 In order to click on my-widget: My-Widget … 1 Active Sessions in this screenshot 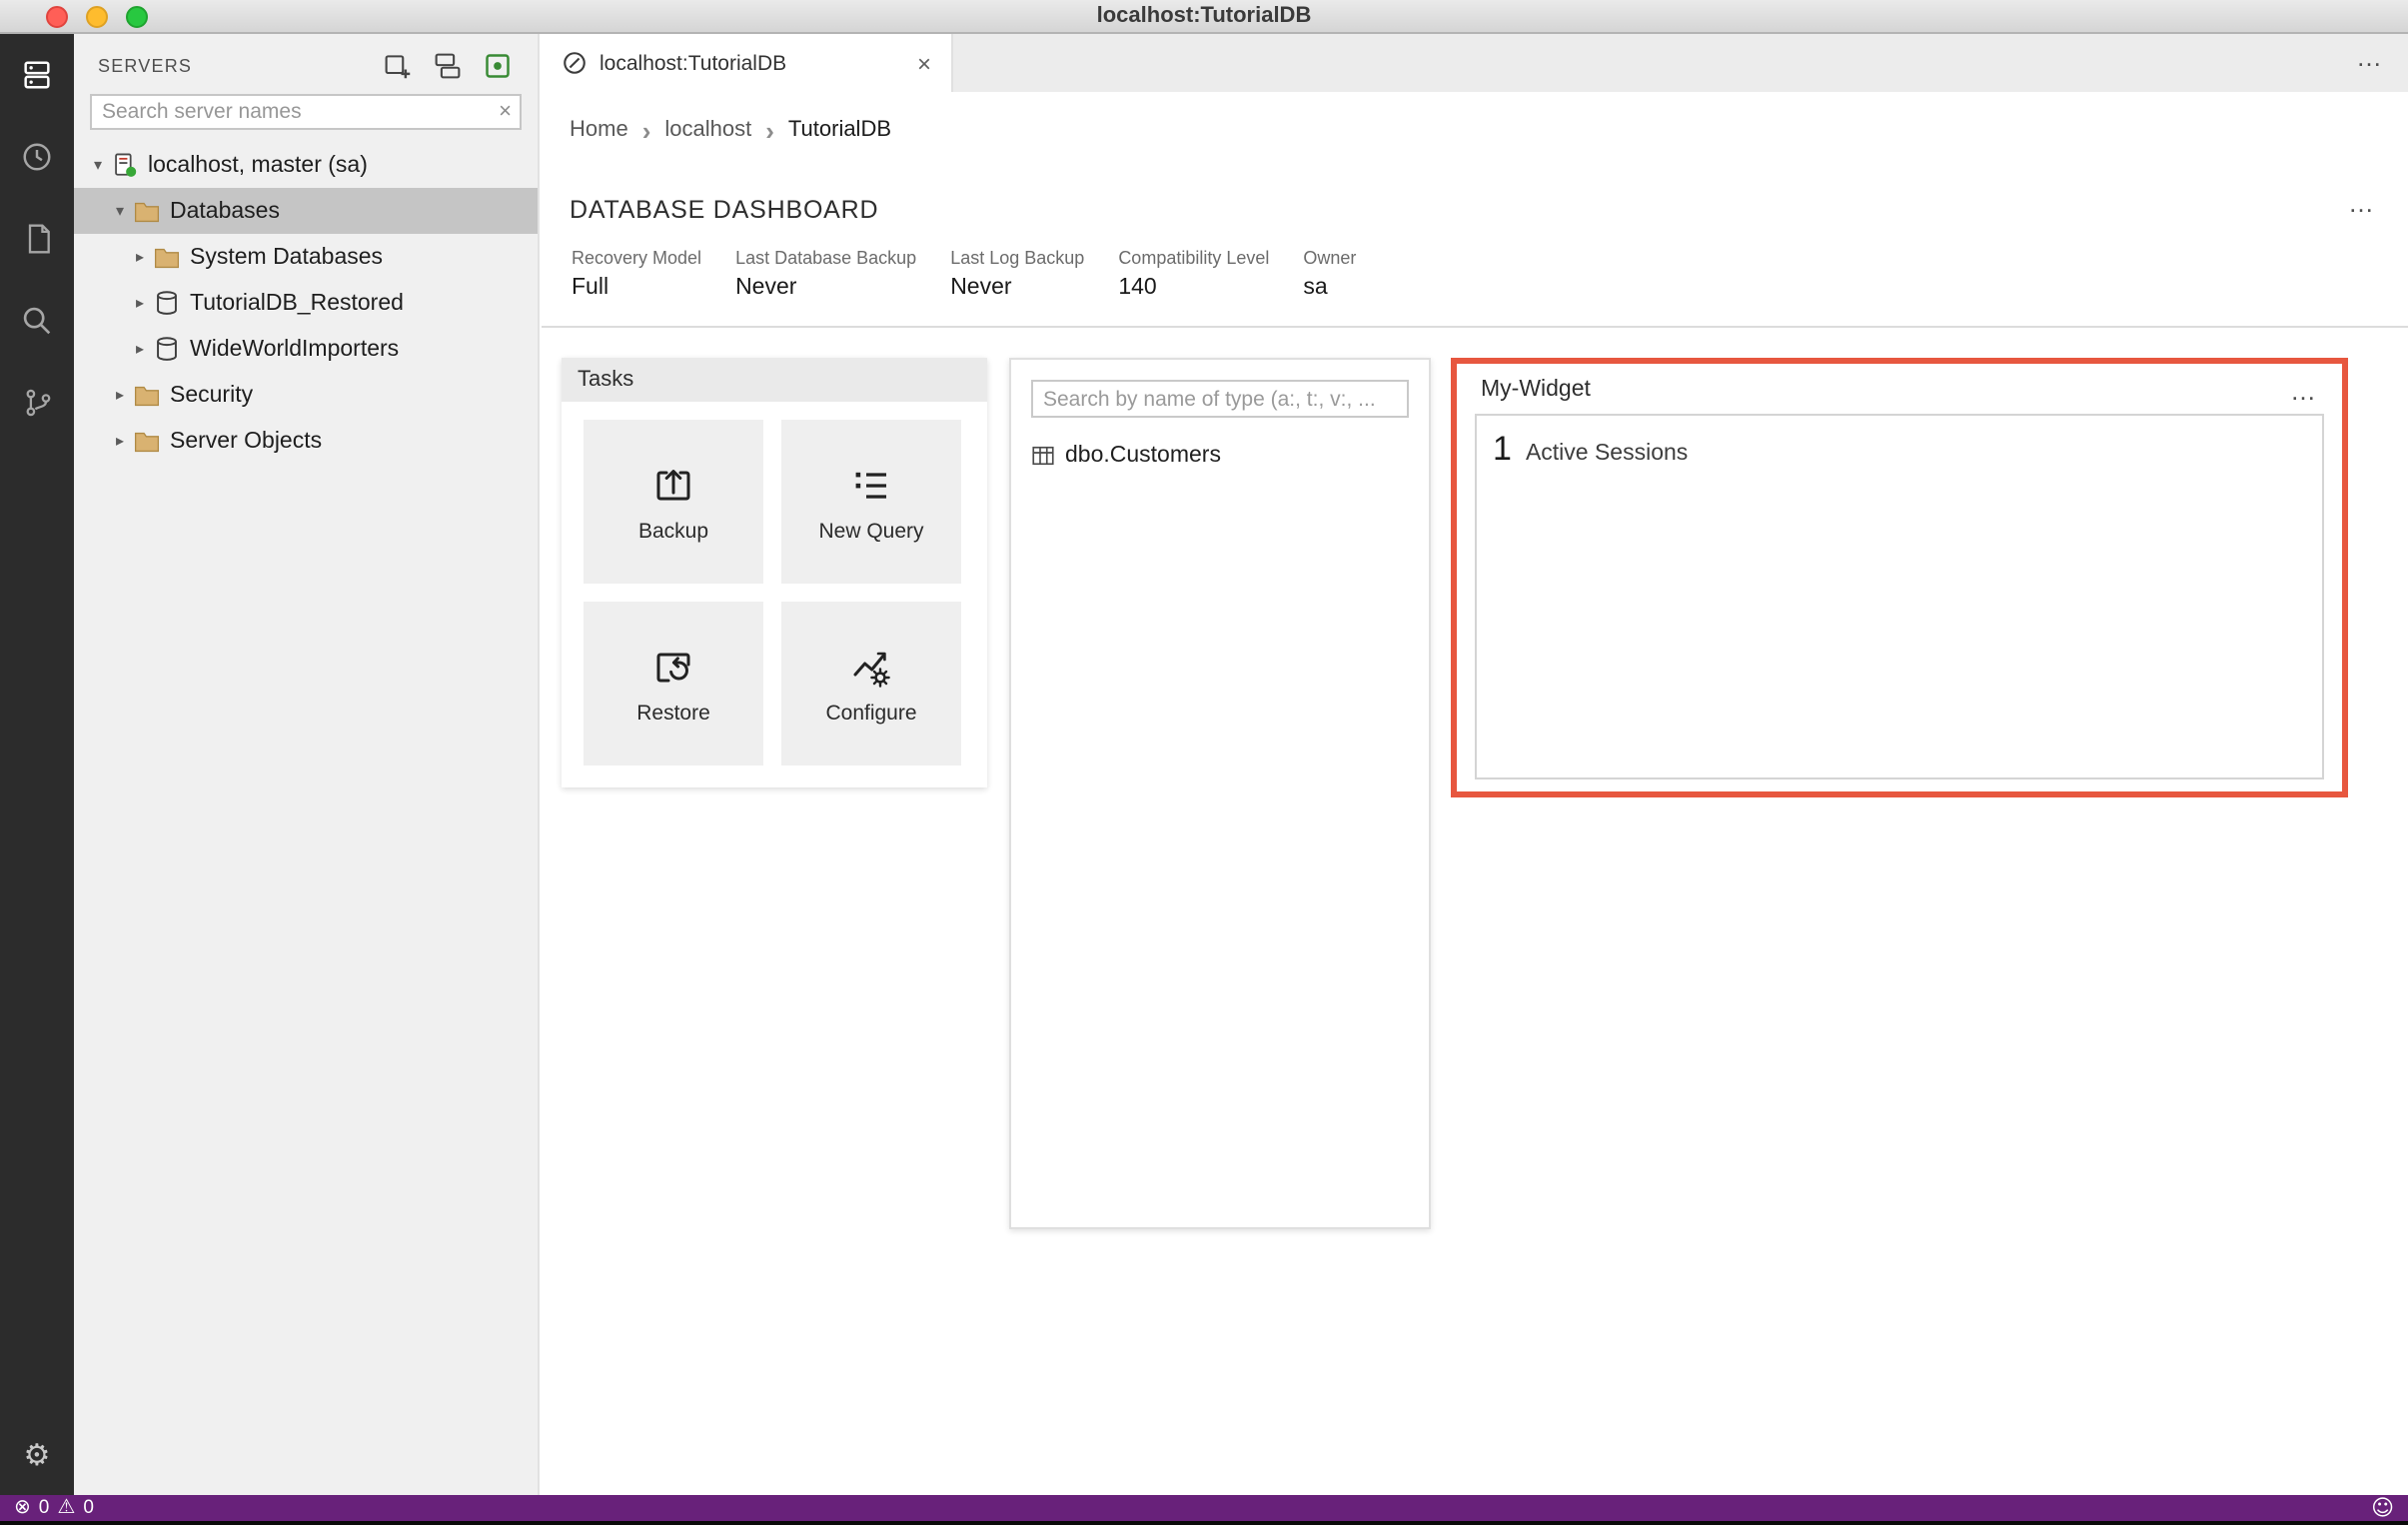, I will do `click(1899, 577)`.